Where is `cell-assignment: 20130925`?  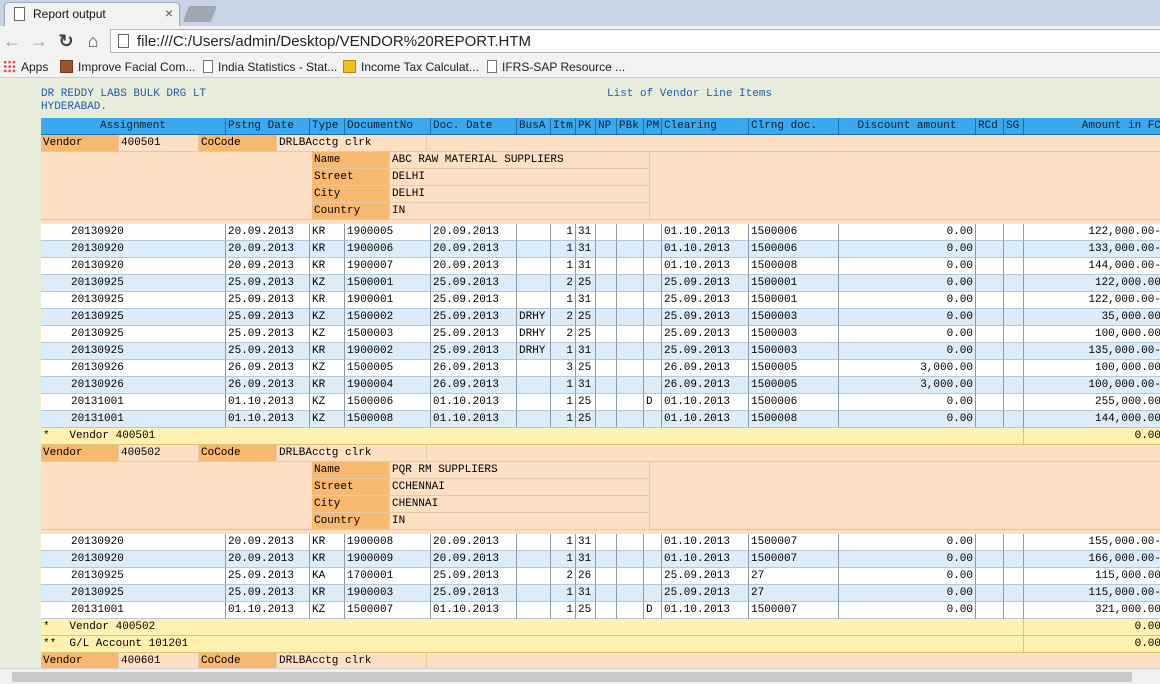
cell-assignment: 20130925 is located at coordinates (133, 351).